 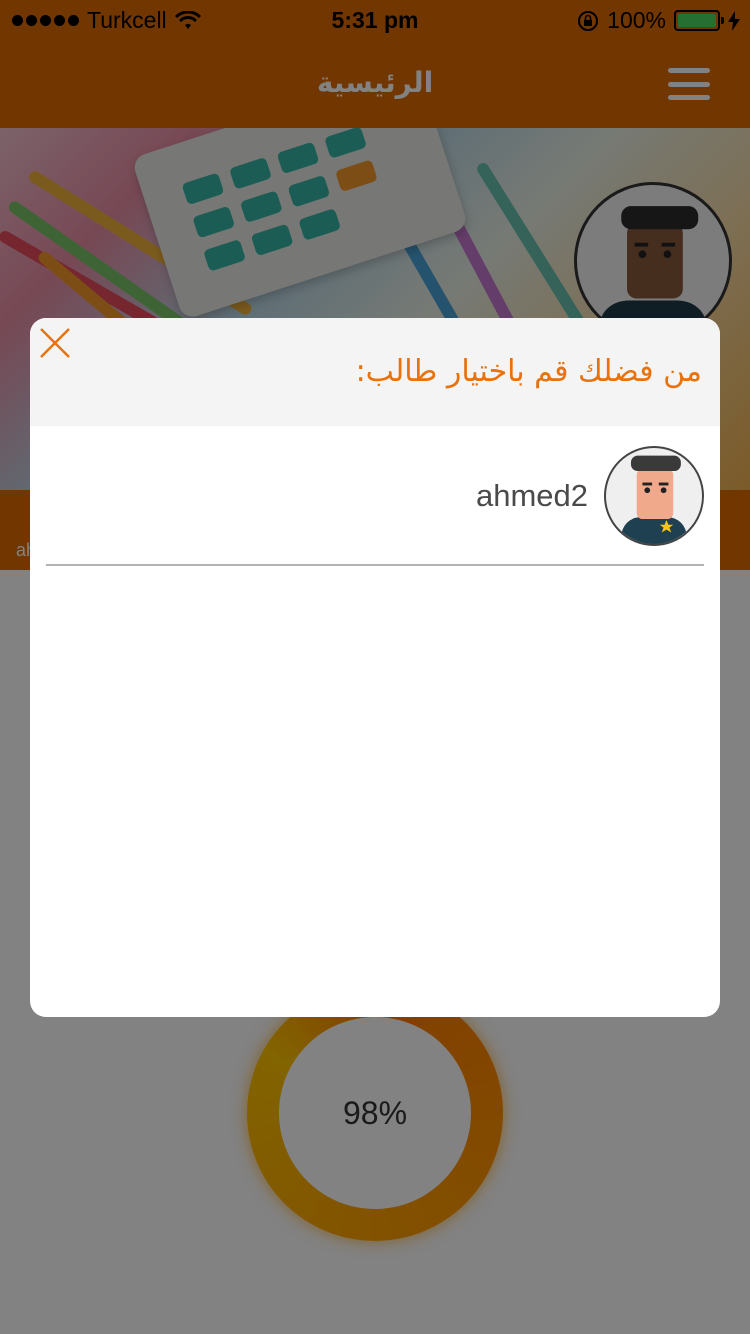 I want to click on dialog-title: من فضلك قم باختيار طالب:, so click(x=528, y=371).